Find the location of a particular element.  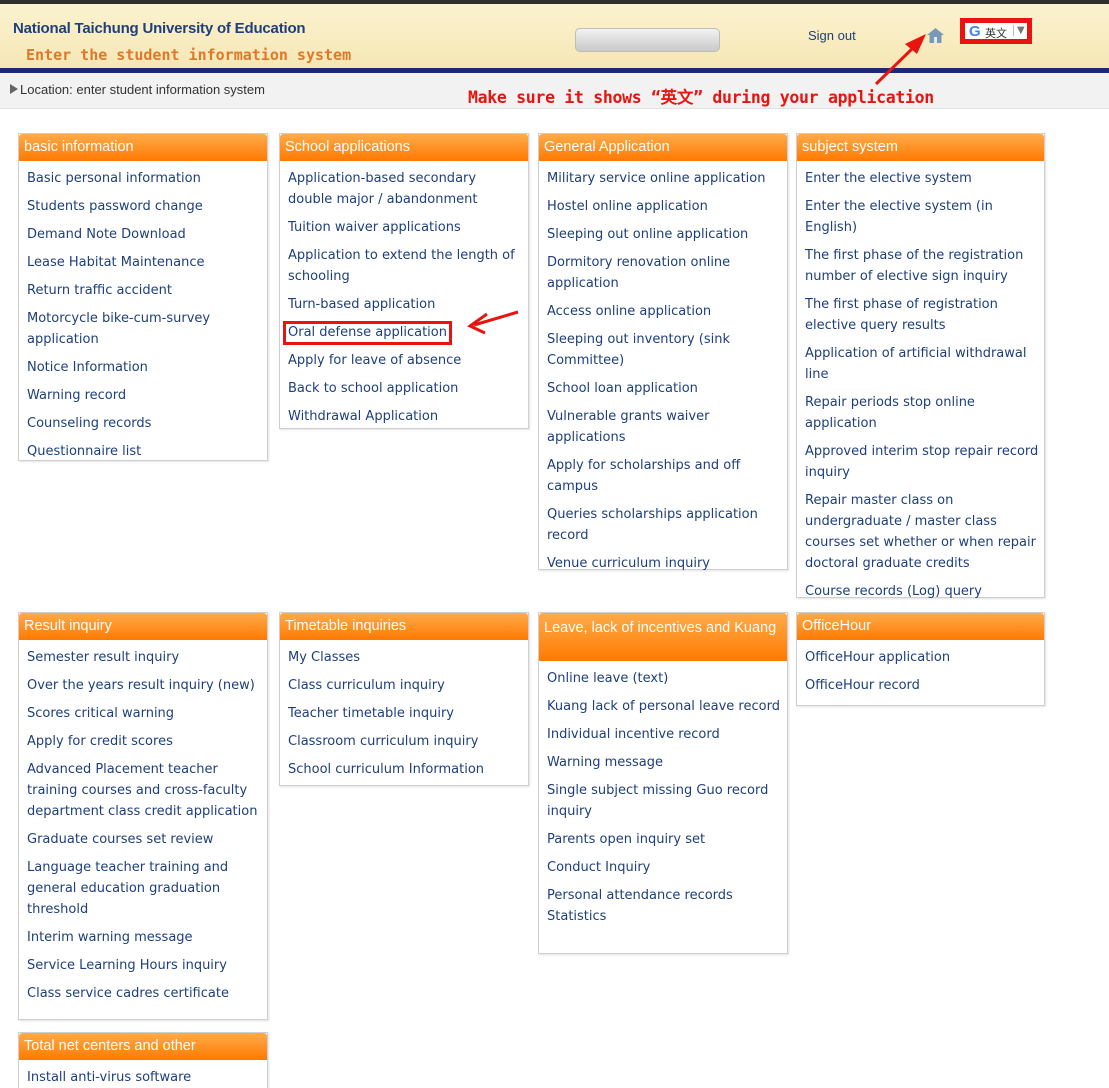

panel-link-item: Kuang lack of personal leave record is located at coordinates (665, 705).